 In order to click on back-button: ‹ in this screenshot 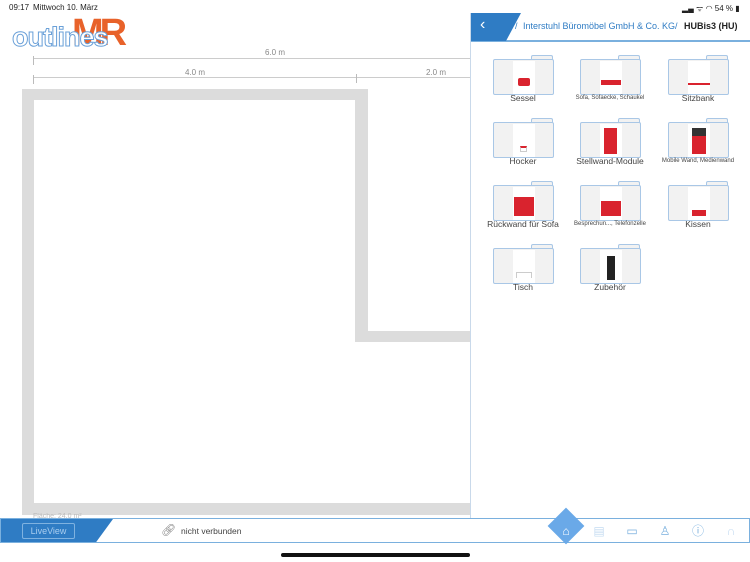, I will do `click(496, 27)`.